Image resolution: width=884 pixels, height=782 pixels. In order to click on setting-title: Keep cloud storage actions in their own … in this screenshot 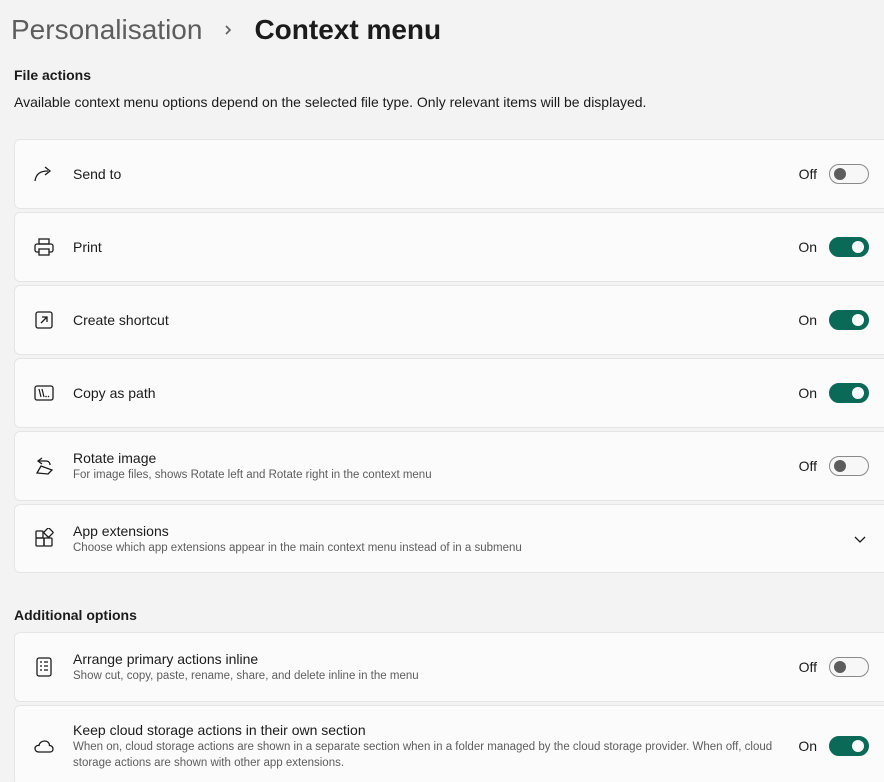, I will do `click(219, 730)`.